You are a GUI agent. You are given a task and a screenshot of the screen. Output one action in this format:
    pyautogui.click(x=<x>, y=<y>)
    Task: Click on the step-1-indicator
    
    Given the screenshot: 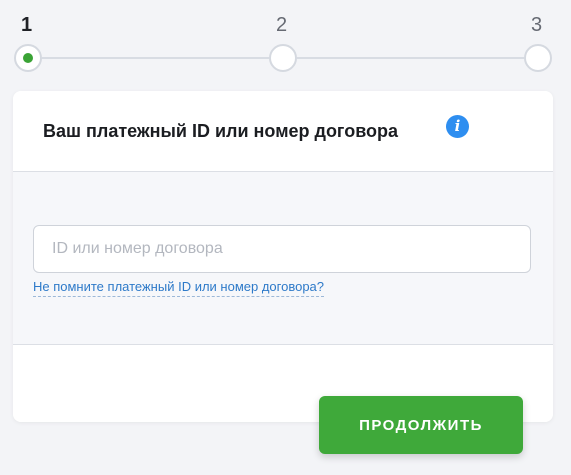 What is the action you would take?
    pyautogui.click(x=28, y=58)
    